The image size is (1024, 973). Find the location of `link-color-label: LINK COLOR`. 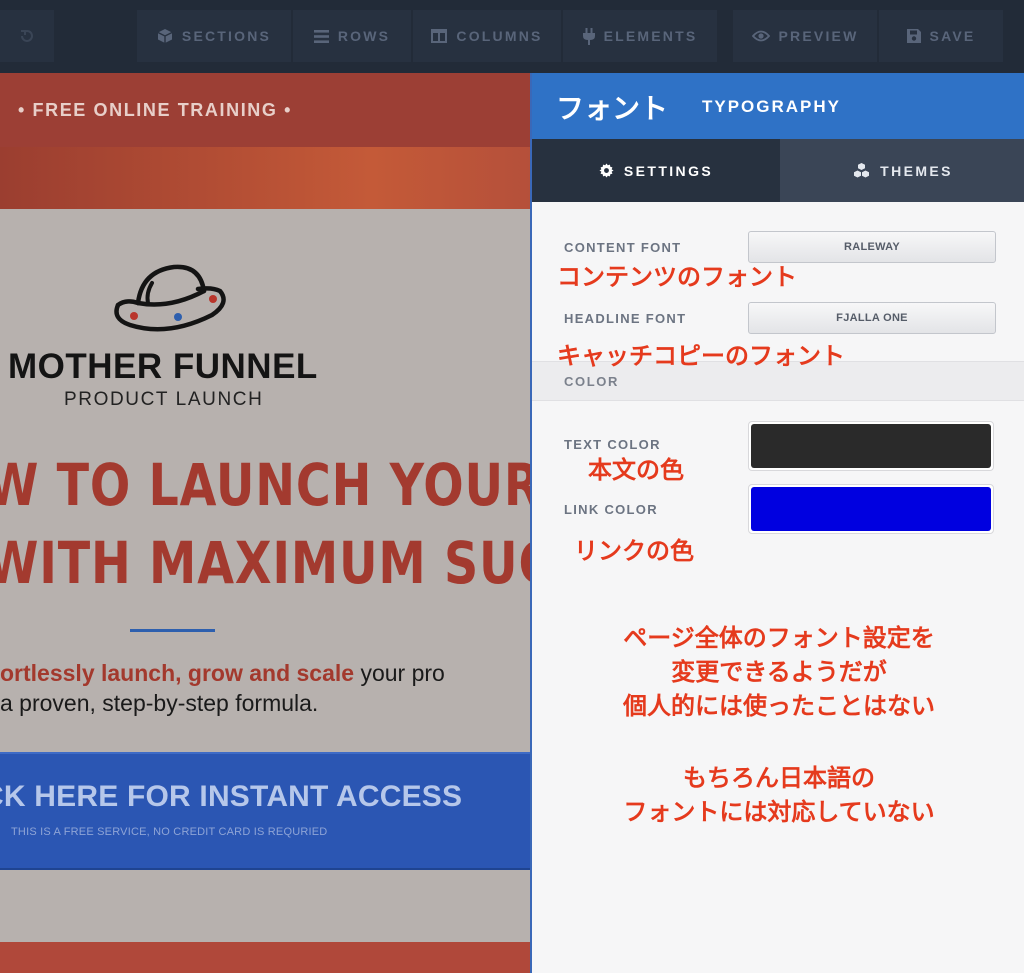

link-color-label: LINK COLOR is located at coordinates (611, 509).